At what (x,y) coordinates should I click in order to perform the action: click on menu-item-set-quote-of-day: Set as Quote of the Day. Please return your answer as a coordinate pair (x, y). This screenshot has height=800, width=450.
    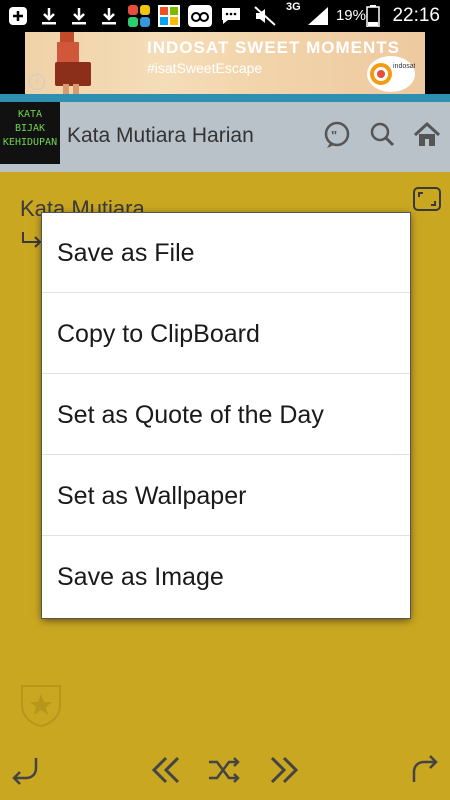
    Looking at the image, I should click on (226, 415).